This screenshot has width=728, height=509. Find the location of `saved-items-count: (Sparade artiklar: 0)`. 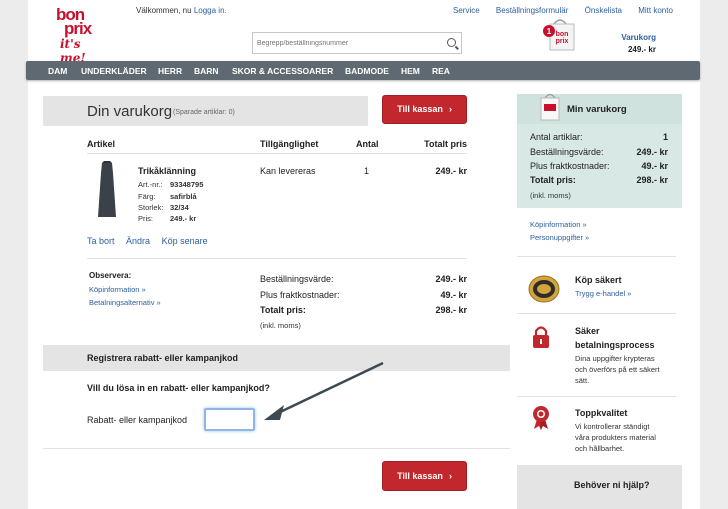

saved-items-count: (Sparade artiklar: 0) is located at coordinates (204, 112).